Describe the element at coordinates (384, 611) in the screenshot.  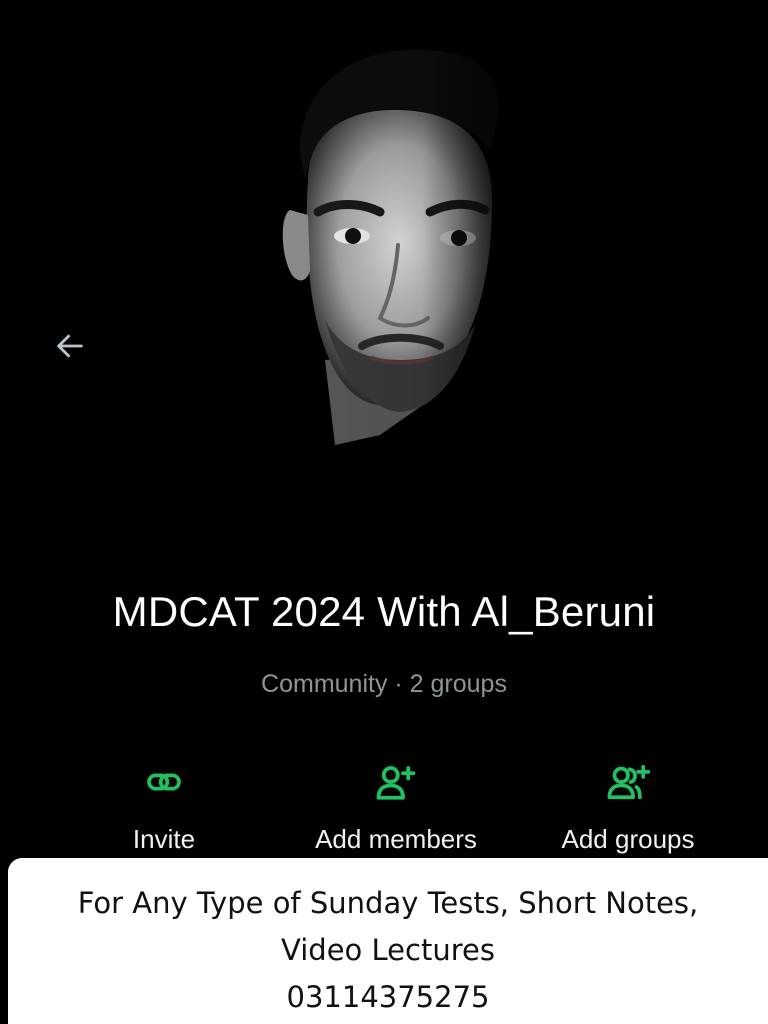
I see `community-name: MDCAT 2024 With Al_Beruni` at that location.